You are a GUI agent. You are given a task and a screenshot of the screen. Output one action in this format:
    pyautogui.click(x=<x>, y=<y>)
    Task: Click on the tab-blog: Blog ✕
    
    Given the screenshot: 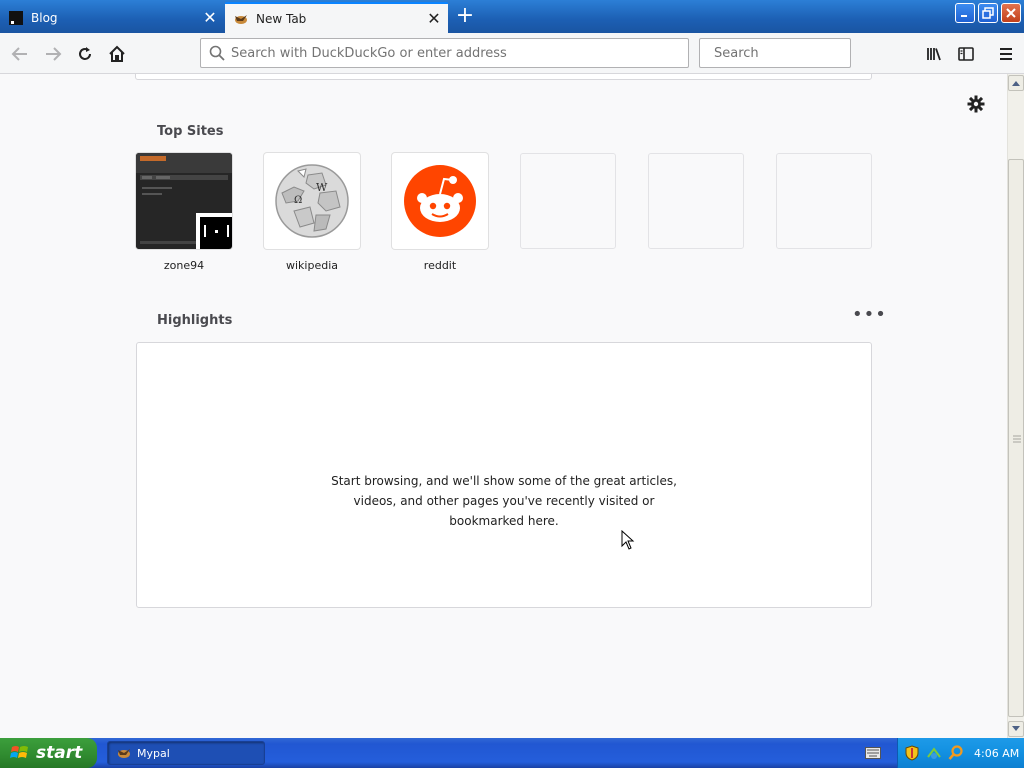 What is the action you would take?
    pyautogui.click(x=112, y=17)
    